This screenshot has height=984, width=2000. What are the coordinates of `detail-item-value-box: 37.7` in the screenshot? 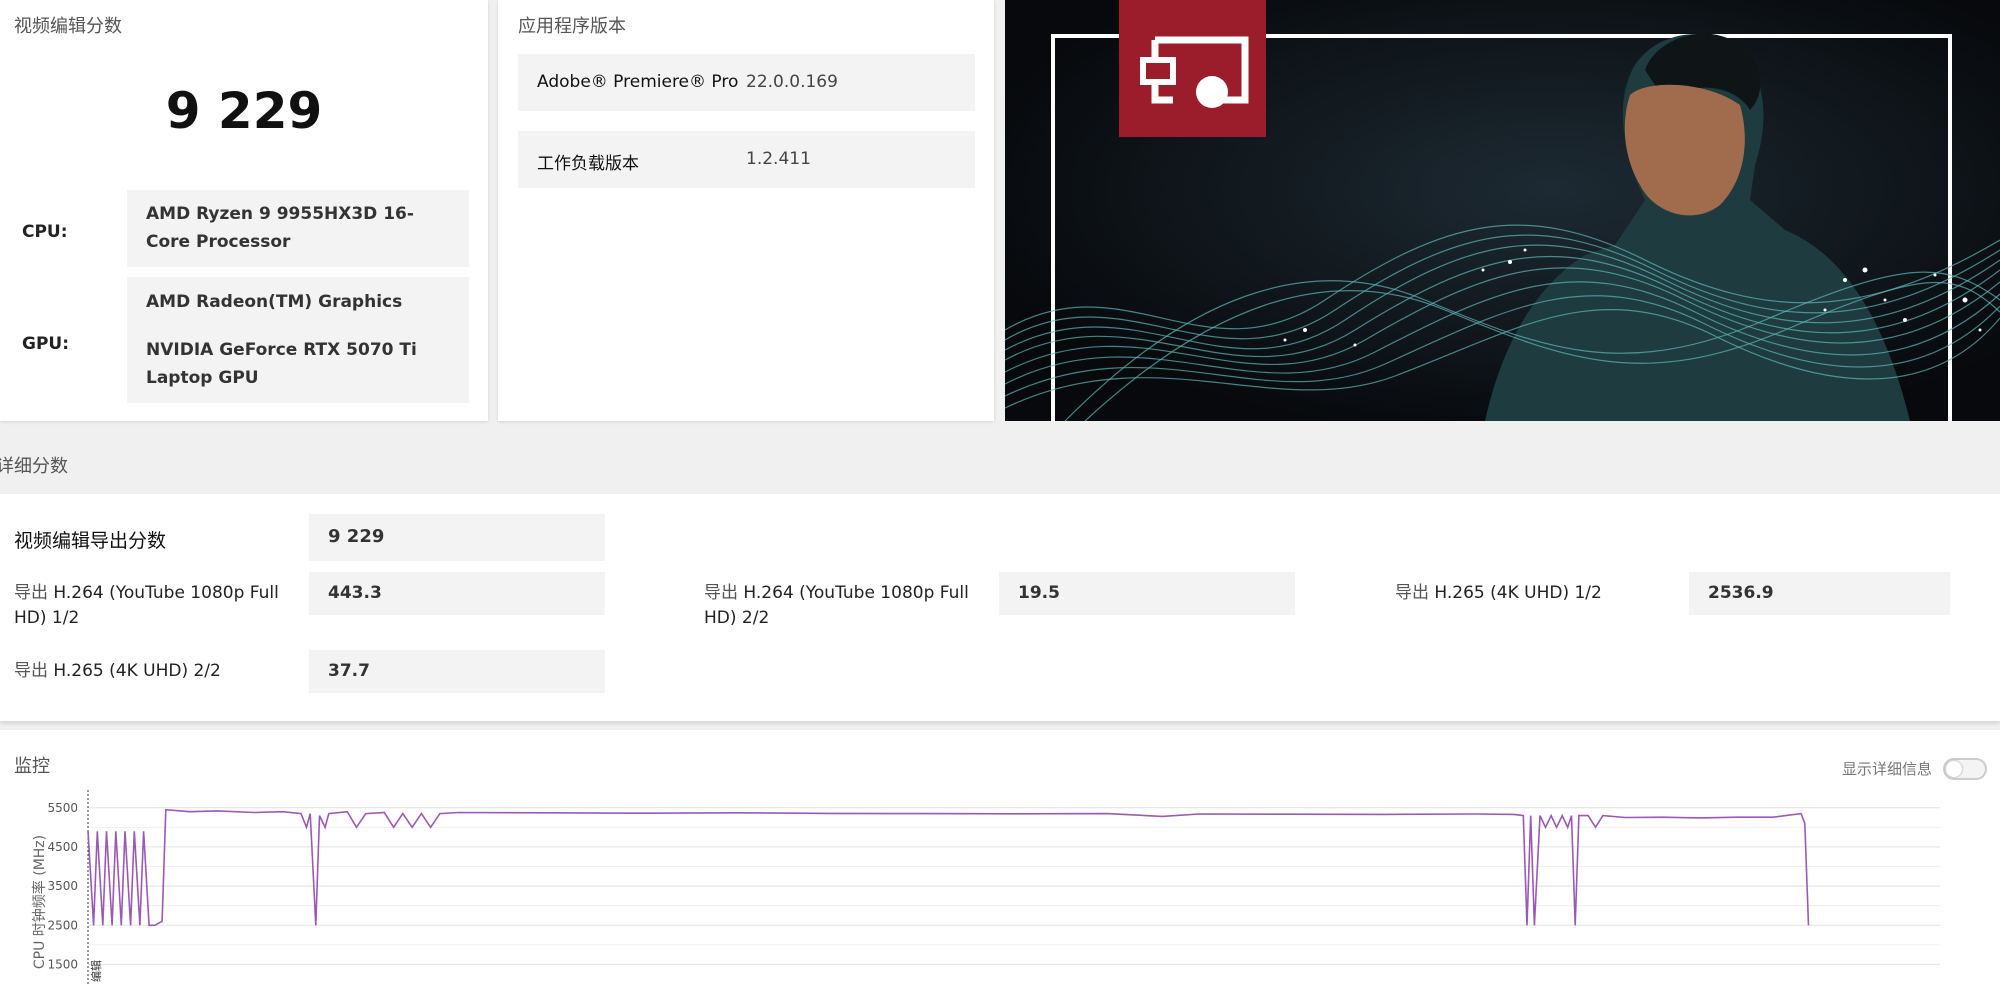 It's located at (457, 671).